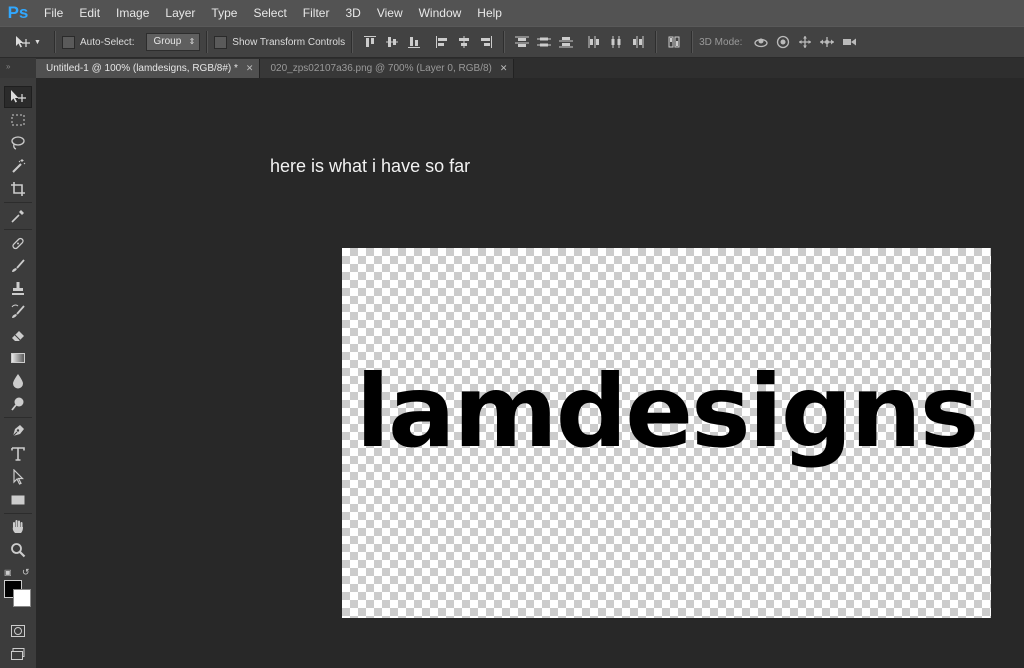 The height and width of the screenshot is (668, 1024). Describe the element at coordinates (167, 41) in the screenshot. I see `auto-select-target-value: Group` at that location.